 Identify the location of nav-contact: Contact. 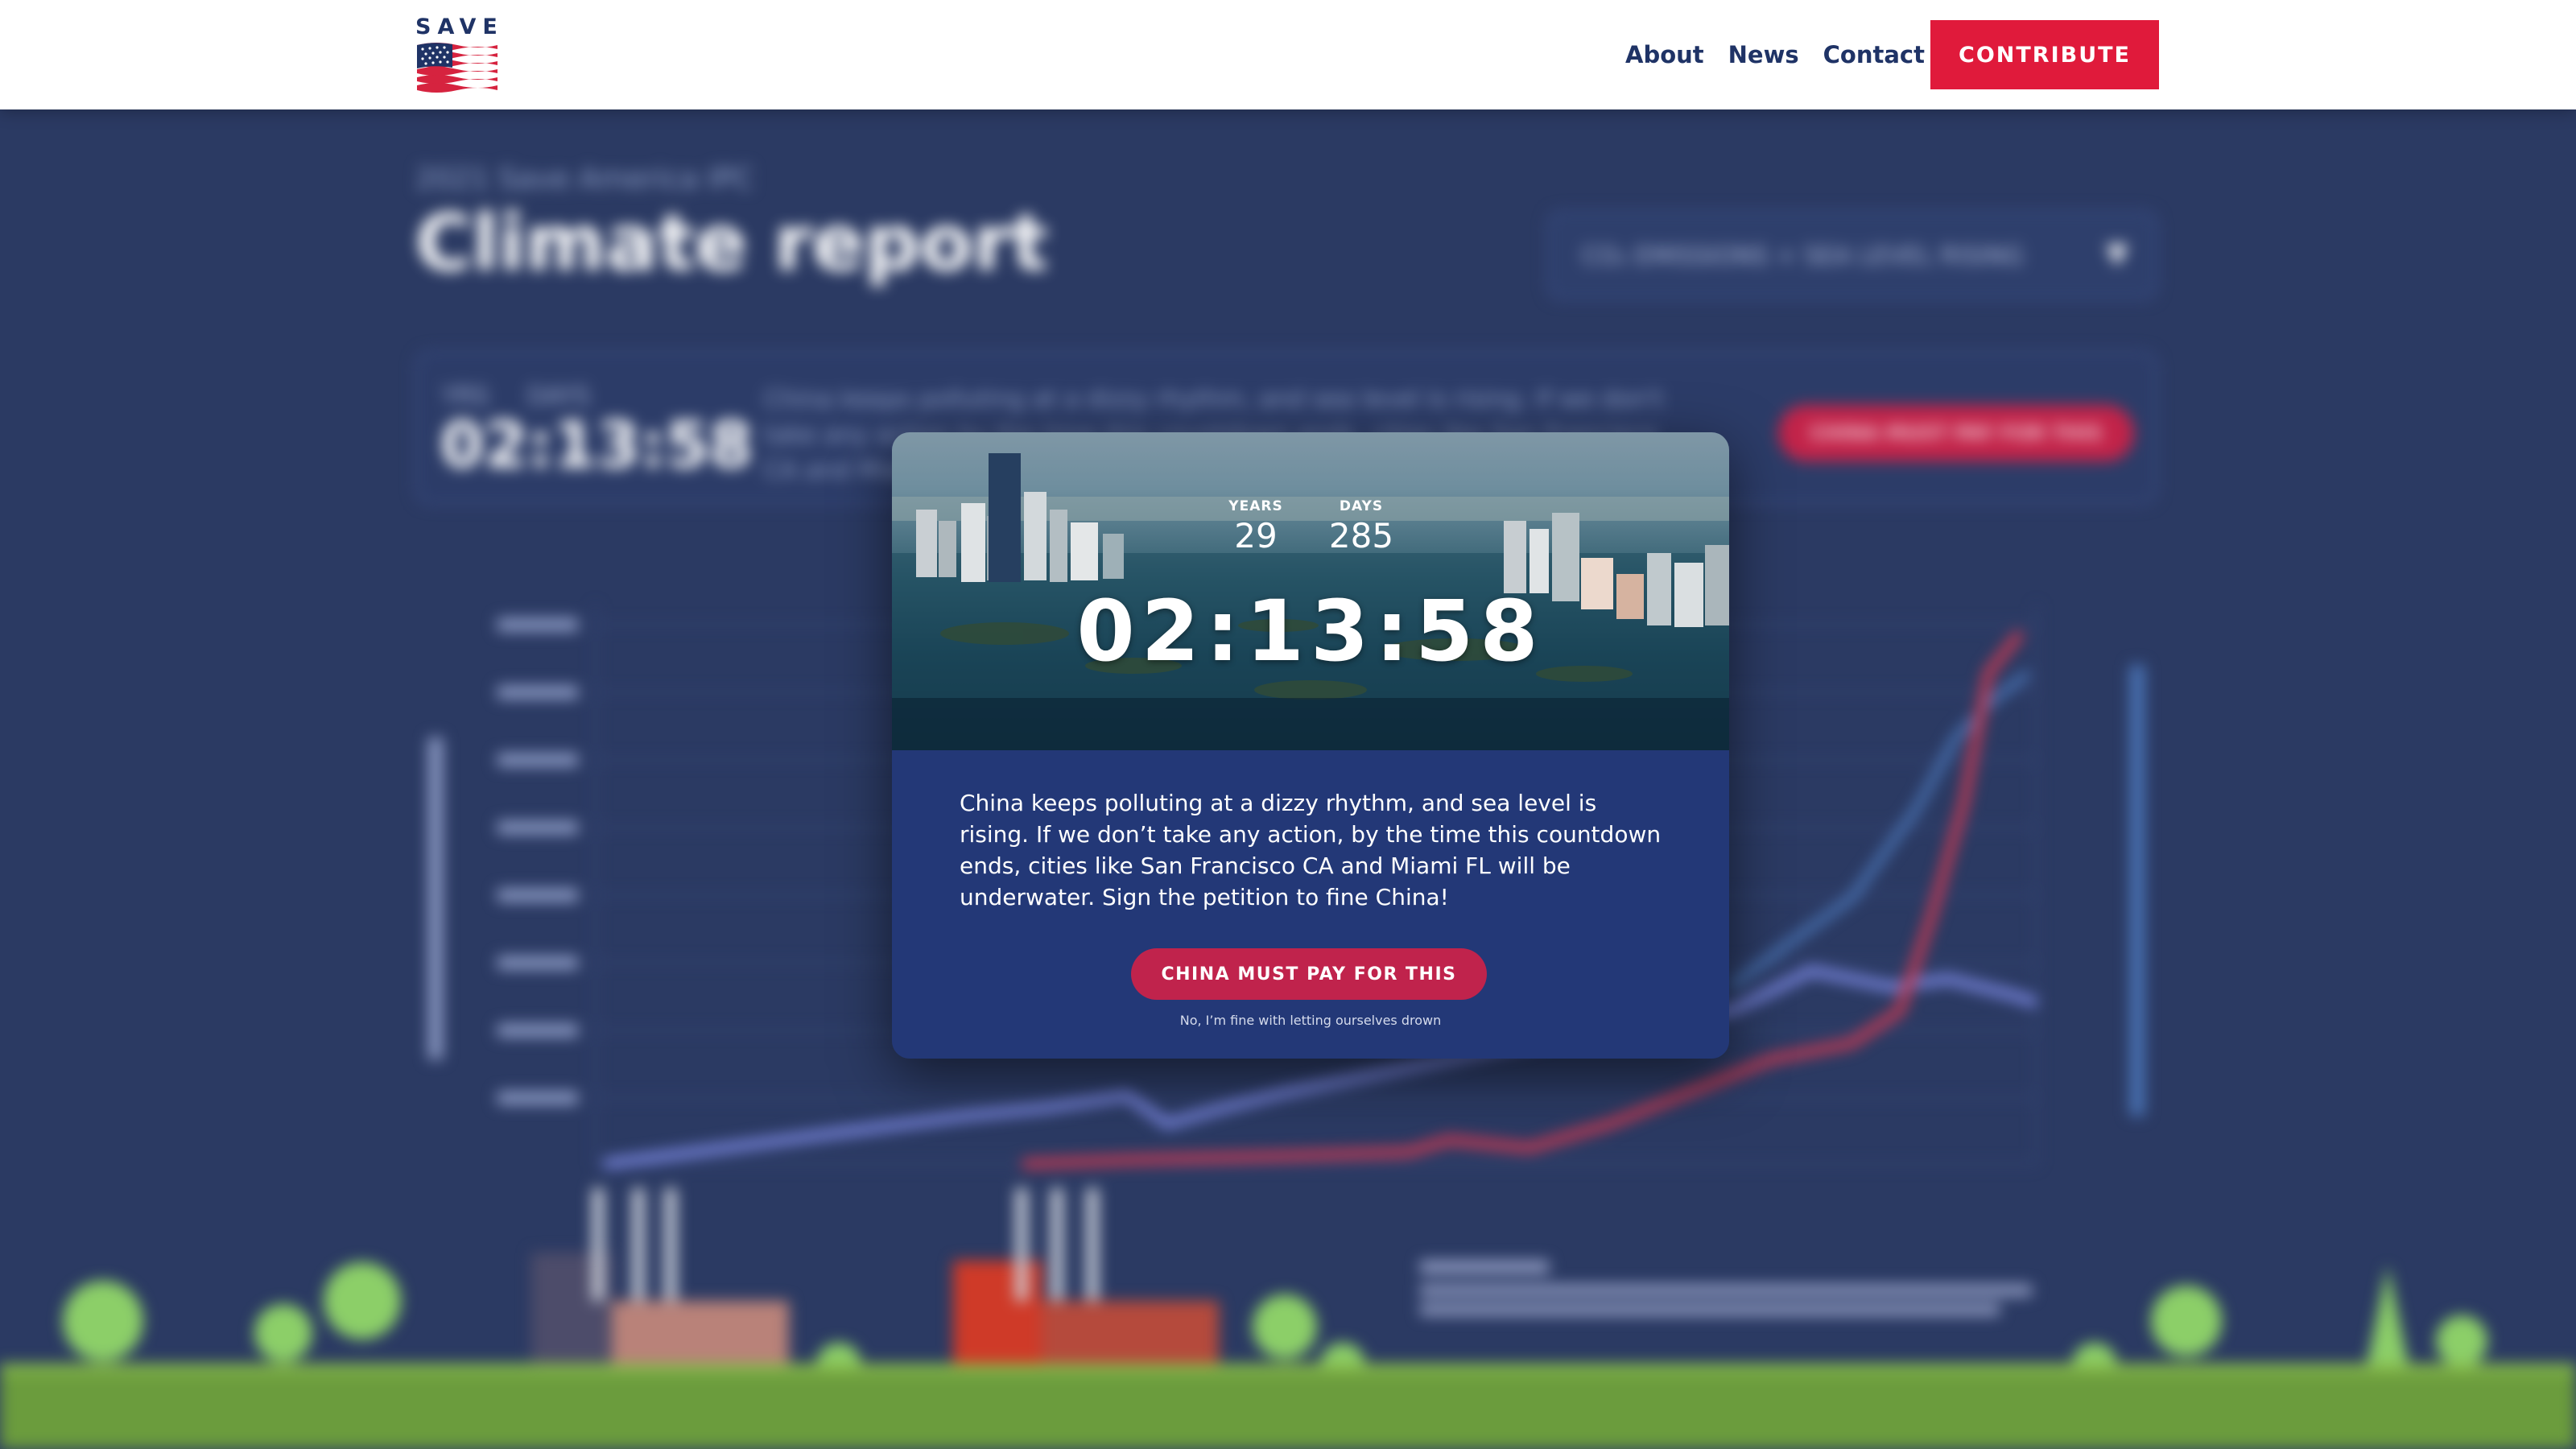
(1874, 54).